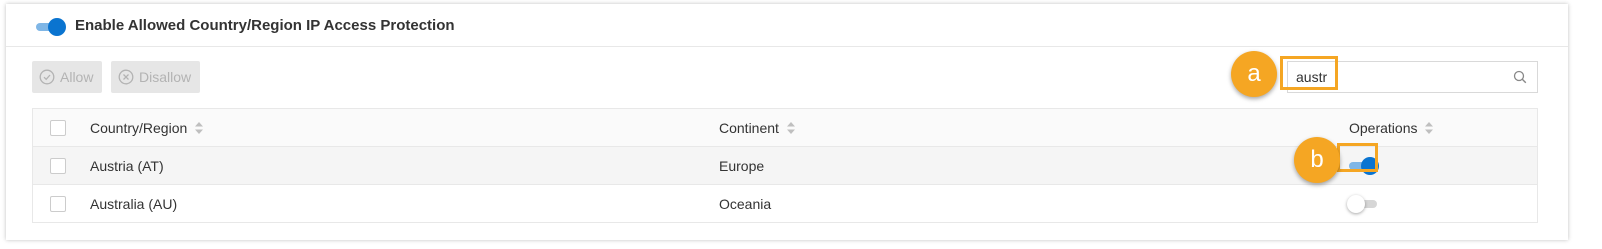 This screenshot has width=1602, height=249. I want to click on column-header-country: Country/Region, so click(147, 128).